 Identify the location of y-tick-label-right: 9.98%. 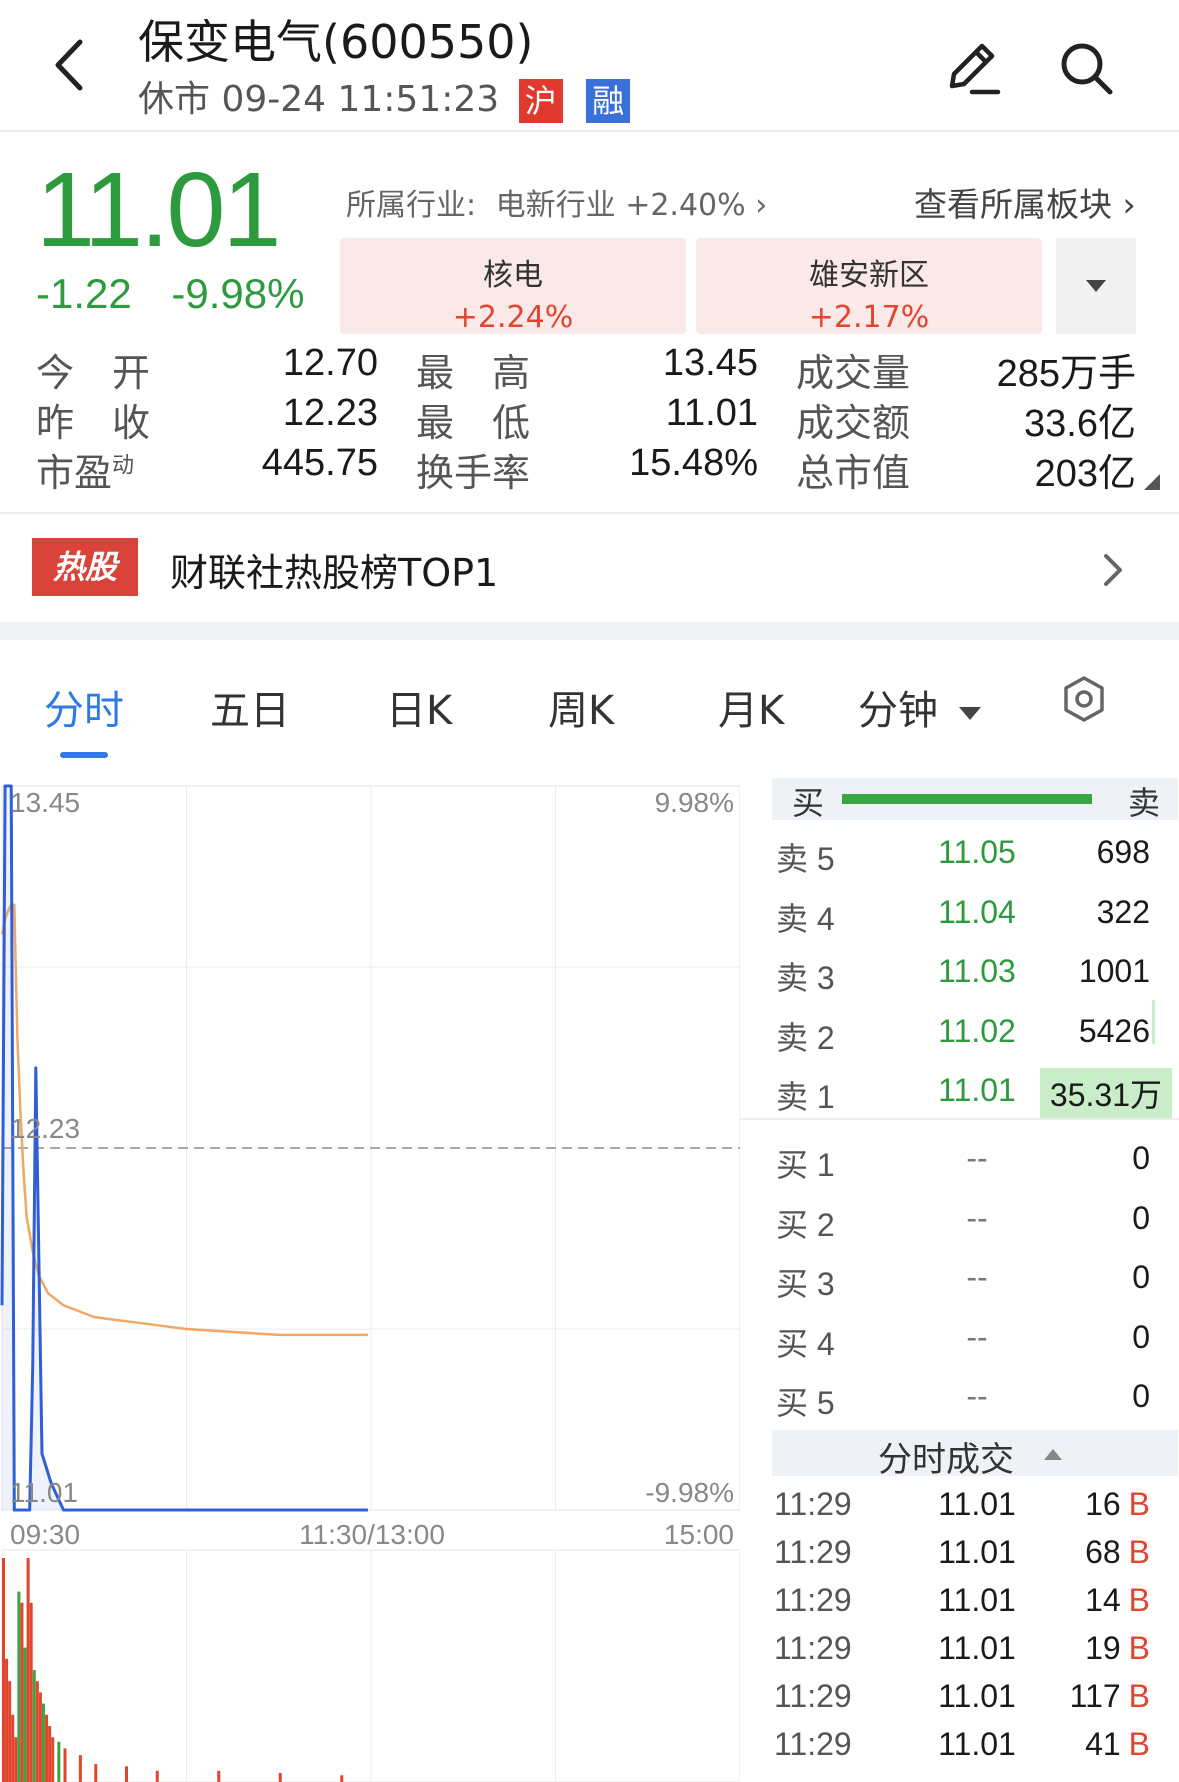
(694, 802).